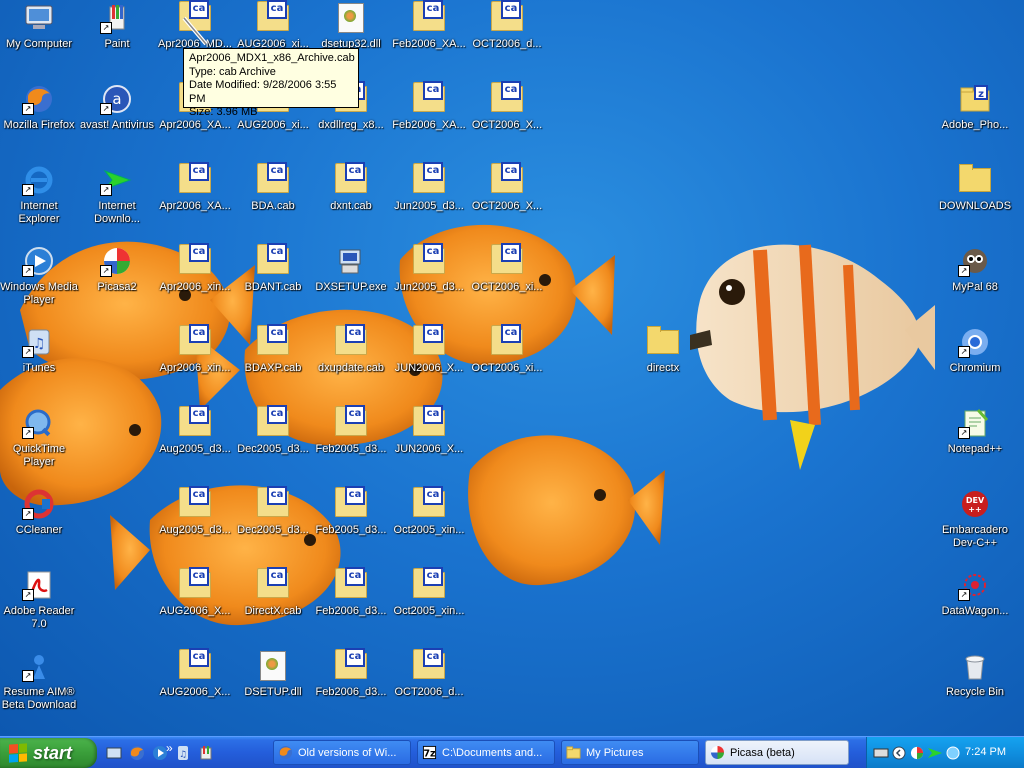 The height and width of the screenshot is (768, 1024). What do you see at coordinates (39, 38) in the screenshot?
I see `desktop-icon-my-computer: My Computer` at bounding box center [39, 38].